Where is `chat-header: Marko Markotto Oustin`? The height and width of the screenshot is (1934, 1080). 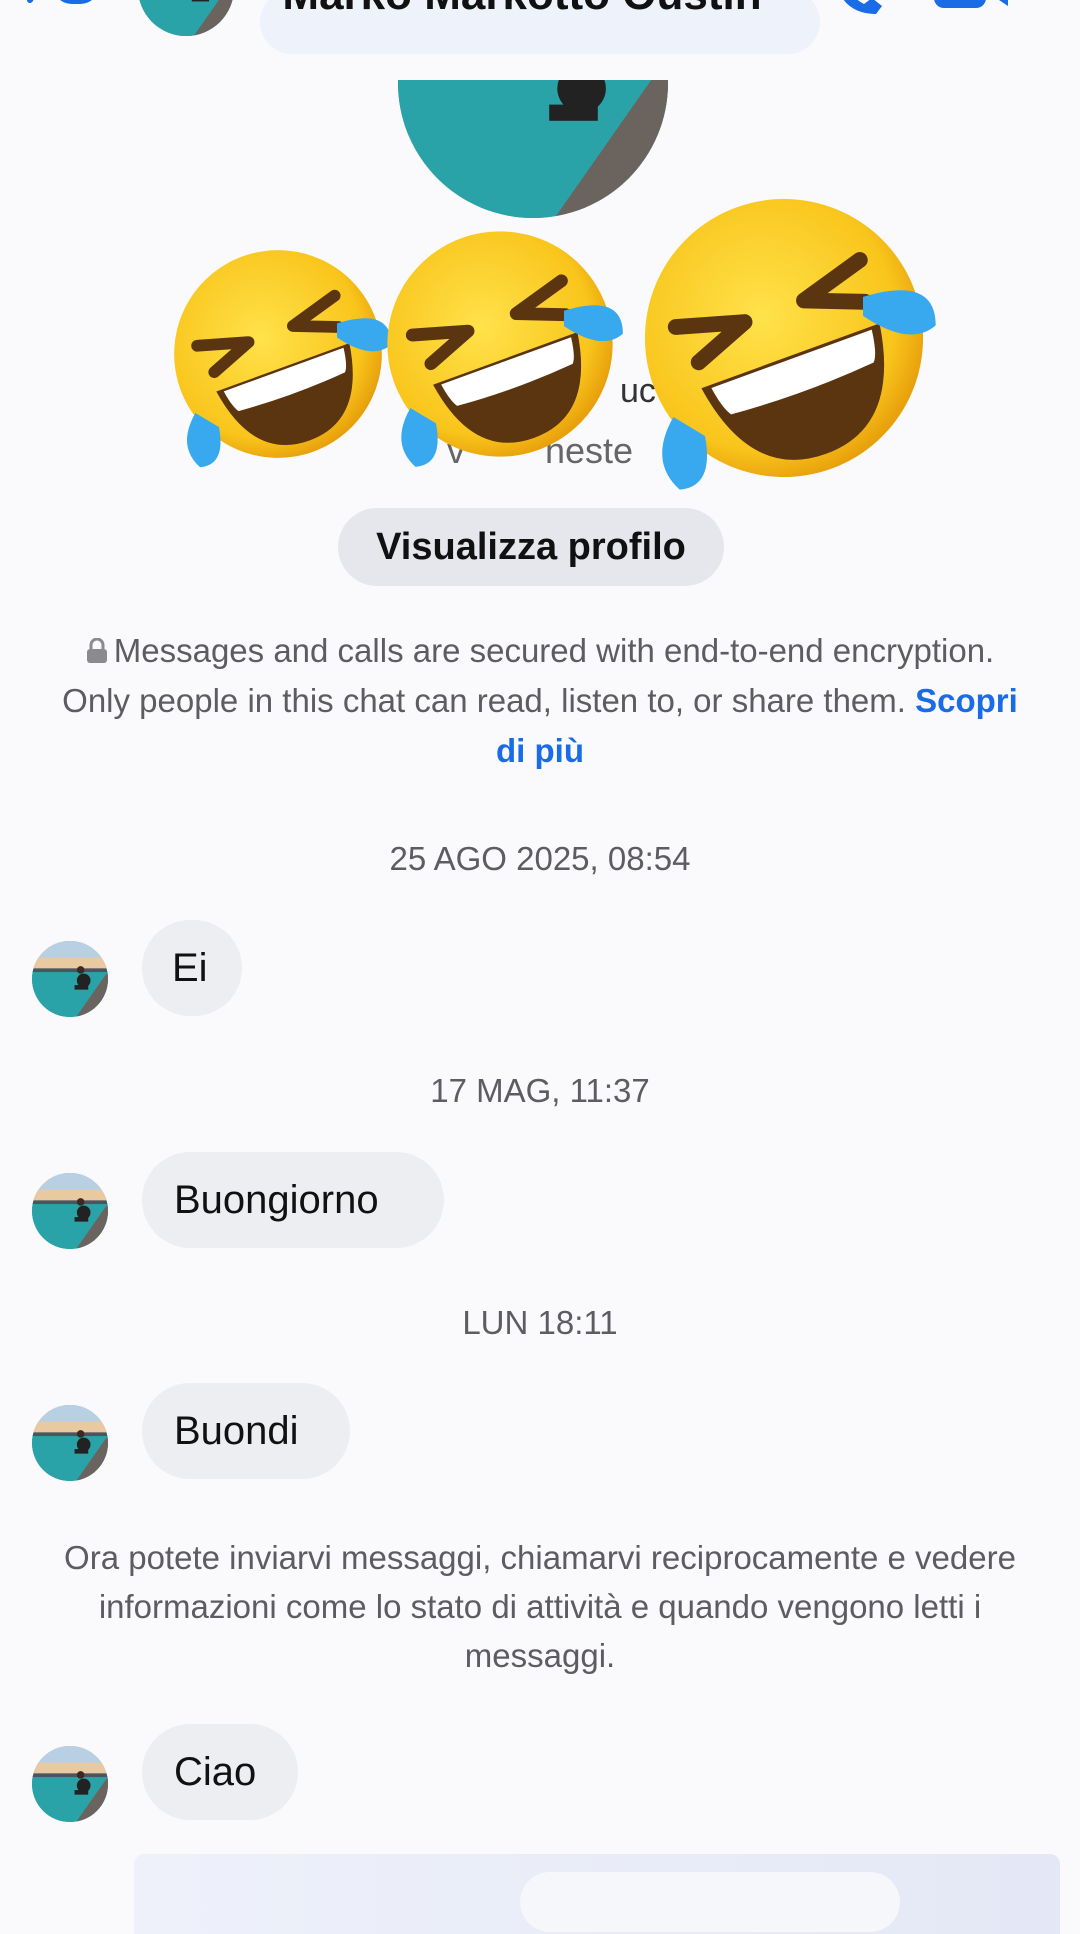 chat-header: Marko Markotto Oustin is located at coordinates (540, 30).